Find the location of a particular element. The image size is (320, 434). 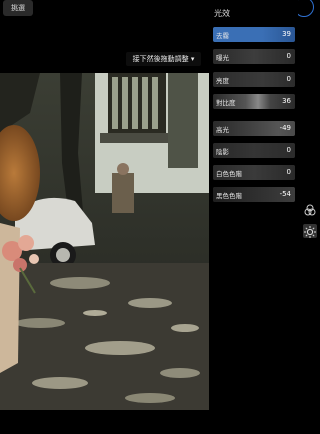

select-button: 挑選 is located at coordinates (18, 8).